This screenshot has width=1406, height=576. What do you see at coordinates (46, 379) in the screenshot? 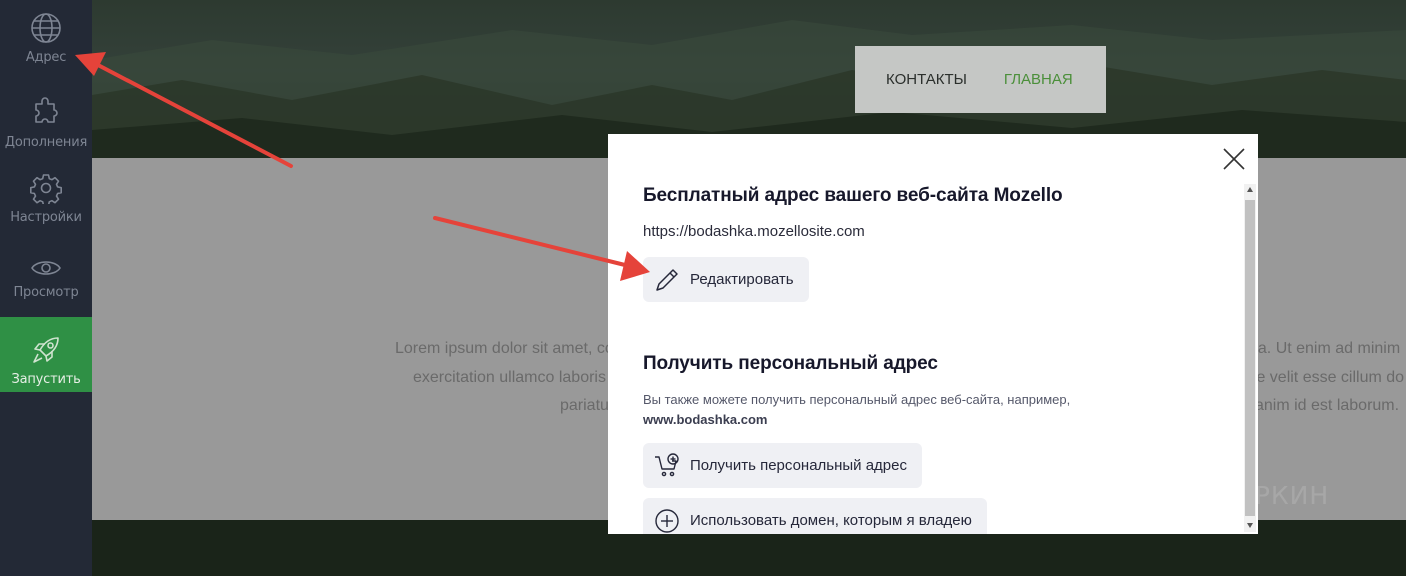
I see `sidebar-item-label: Запустить` at bounding box center [46, 379].